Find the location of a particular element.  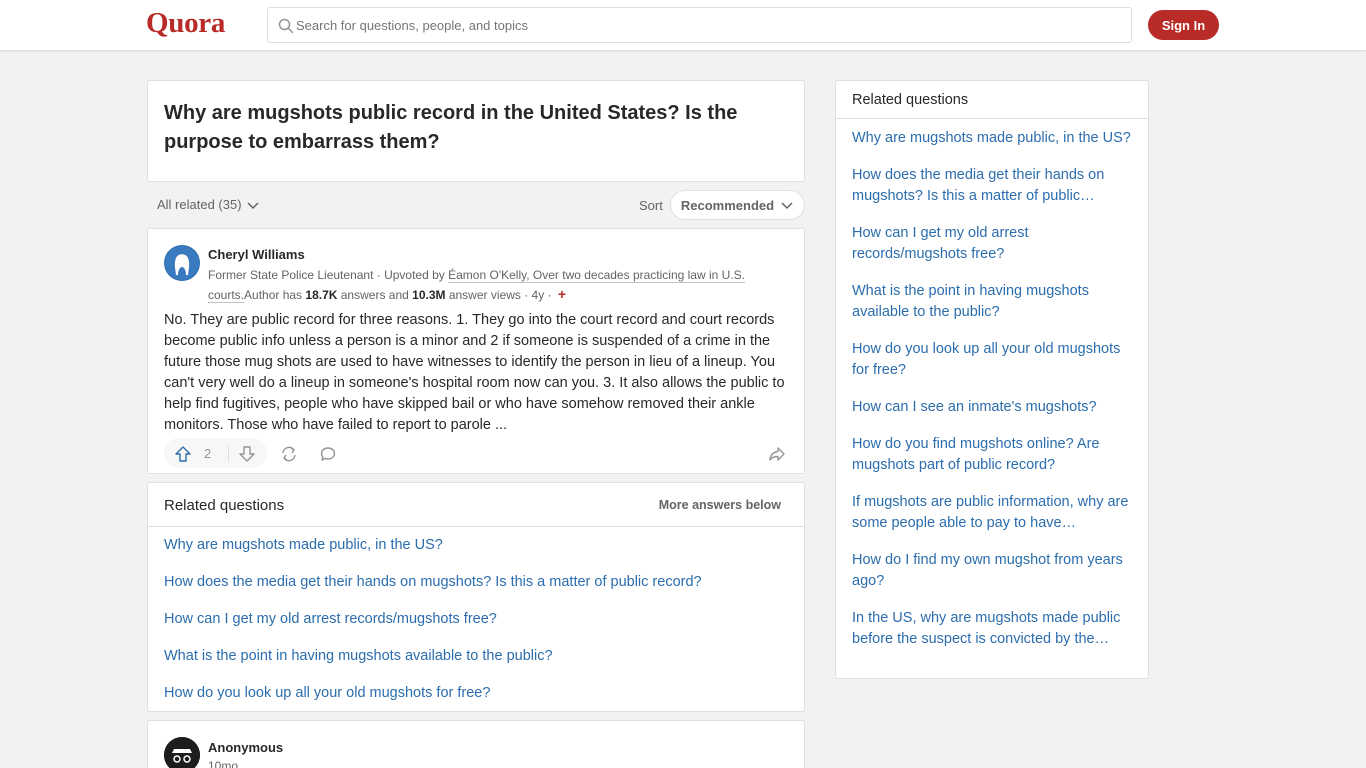

answer-time: 10mo is located at coordinates (223, 763).